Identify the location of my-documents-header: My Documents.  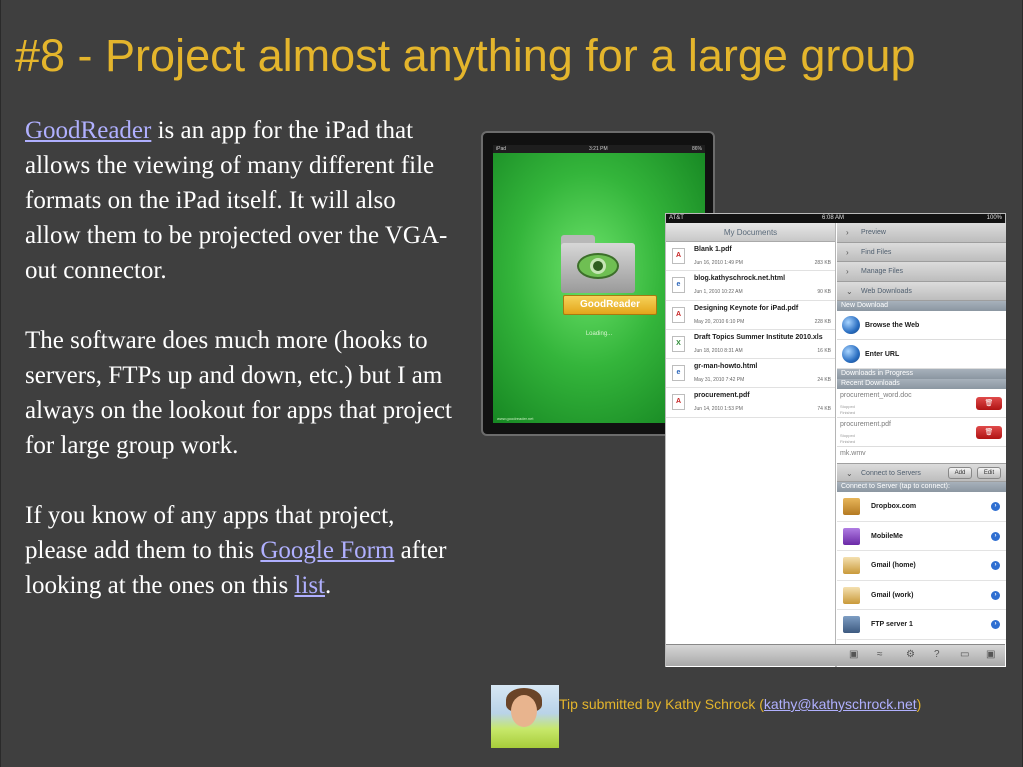
(750, 232).